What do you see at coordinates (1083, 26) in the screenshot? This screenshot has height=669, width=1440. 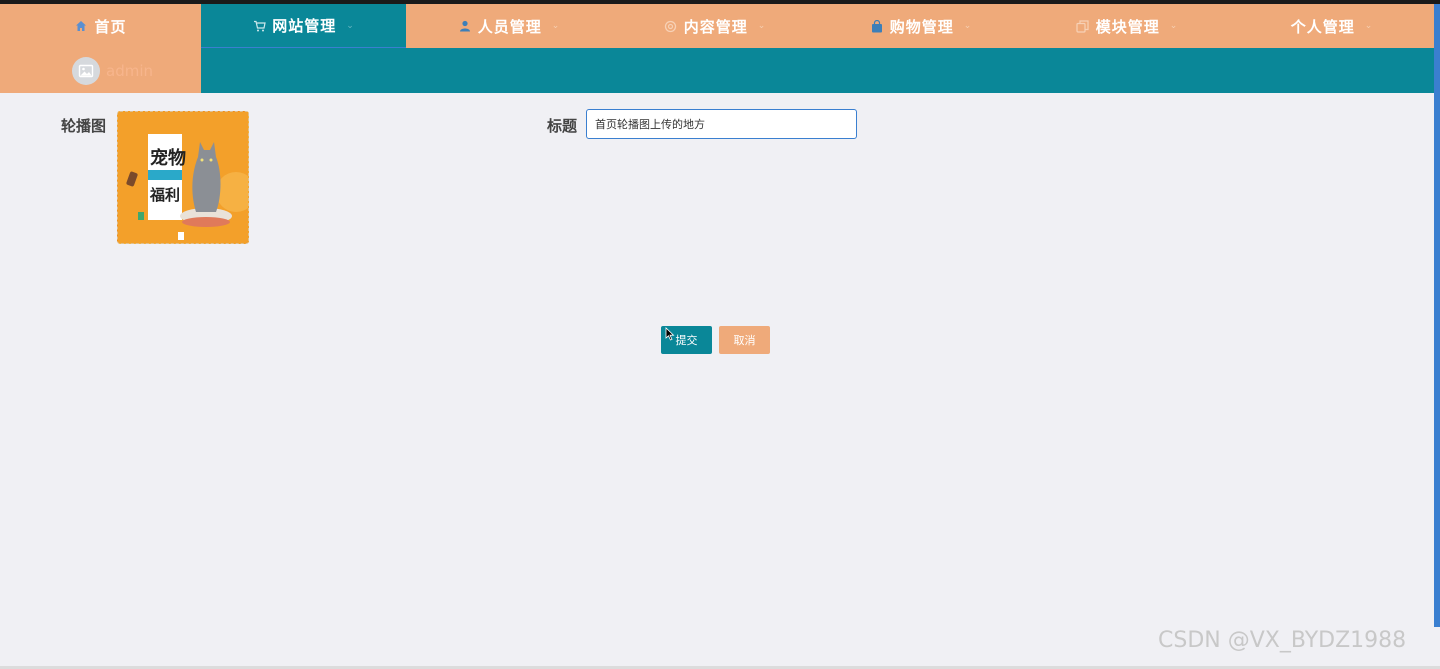 I see `copy-icon` at bounding box center [1083, 26].